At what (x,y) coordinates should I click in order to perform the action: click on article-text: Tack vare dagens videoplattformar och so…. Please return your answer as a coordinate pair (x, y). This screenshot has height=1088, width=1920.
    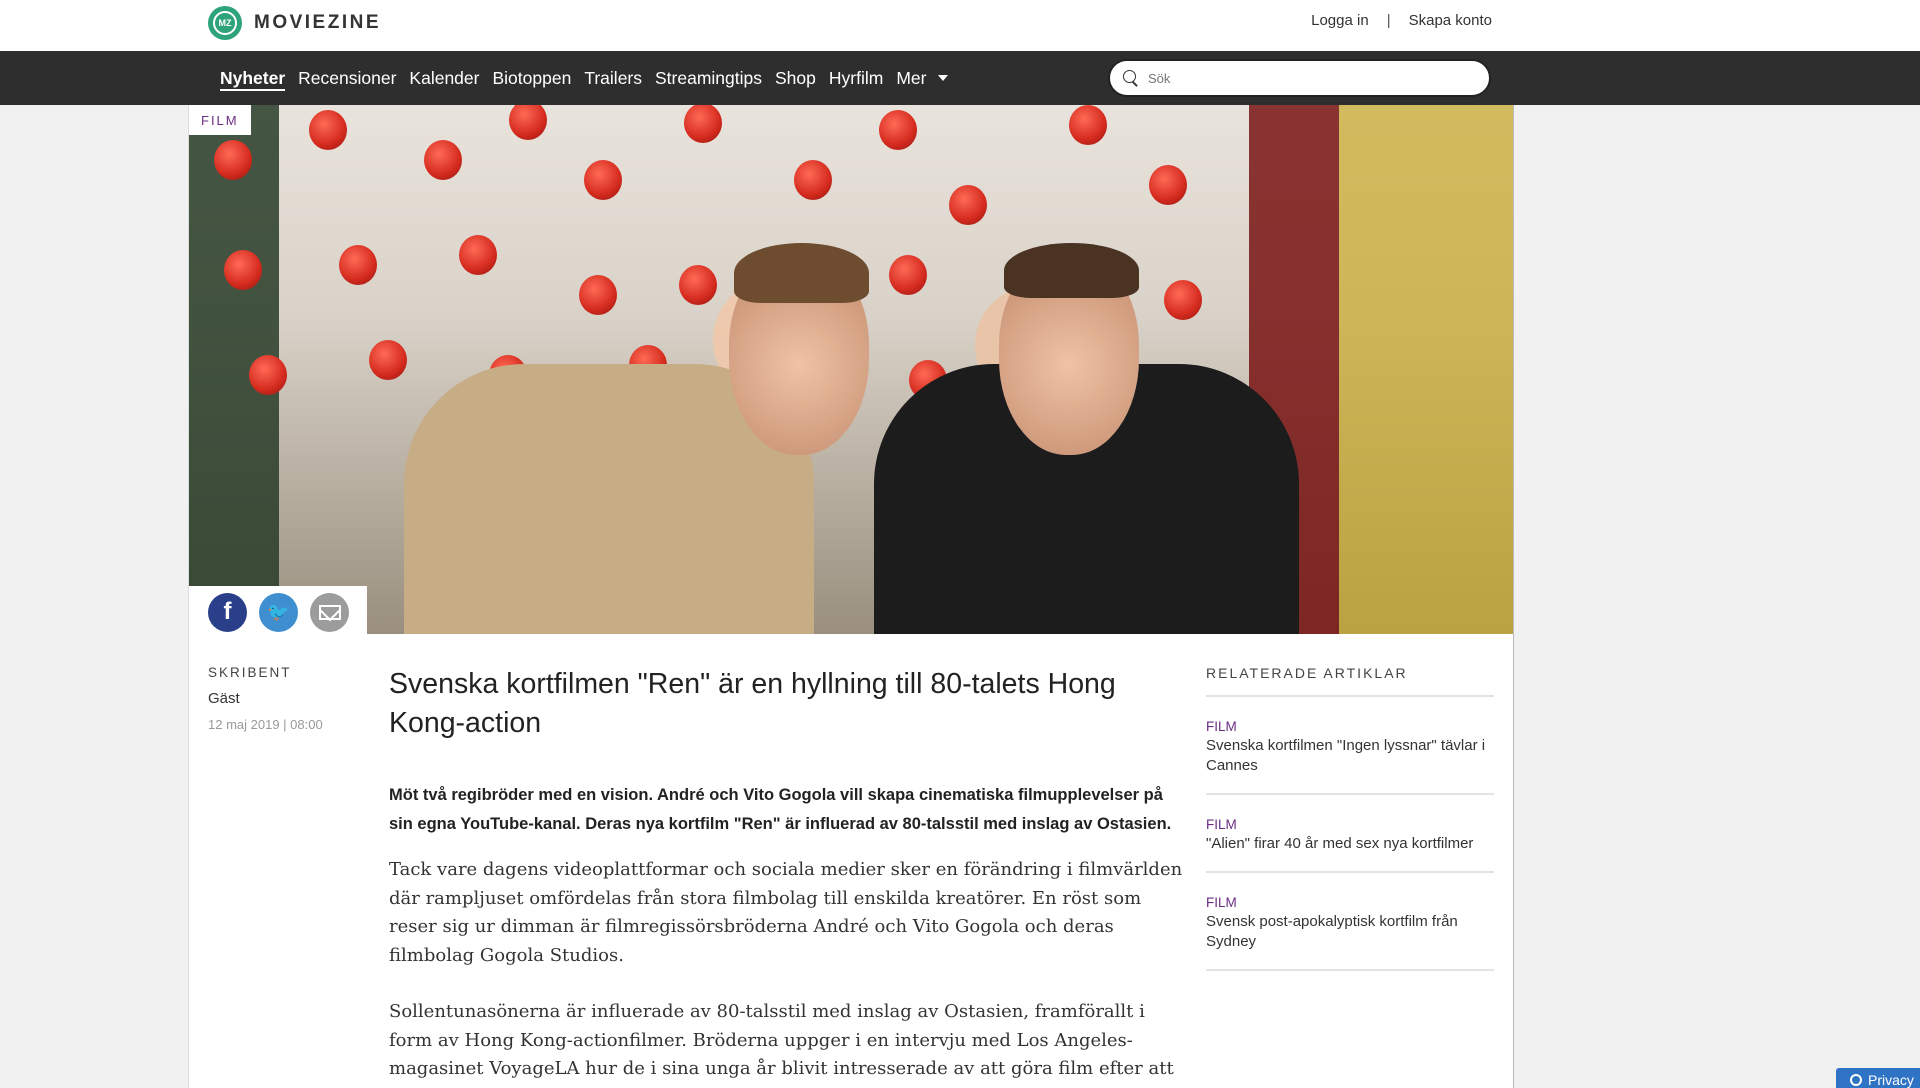
    Looking at the image, I should click on (789, 972).